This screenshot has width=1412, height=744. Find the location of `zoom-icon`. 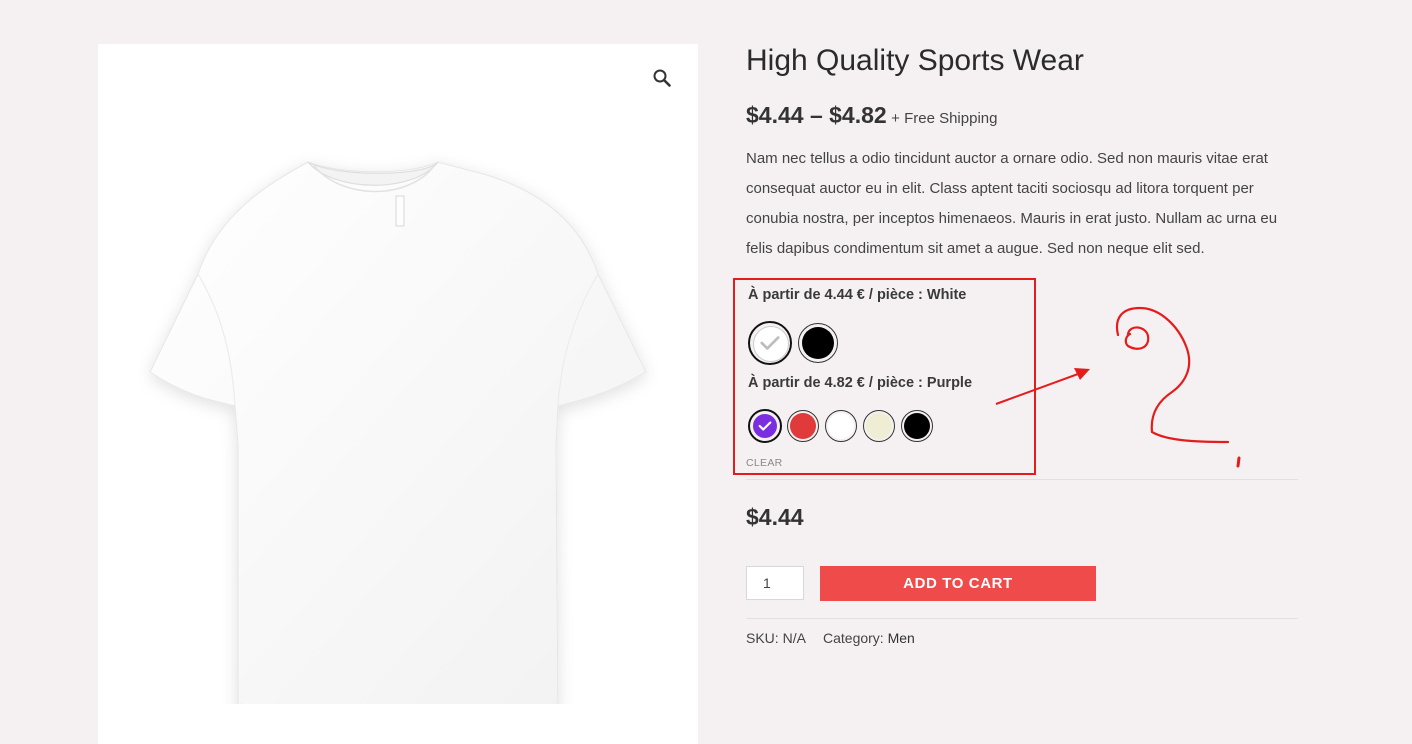

zoom-icon is located at coordinates (662, 78).